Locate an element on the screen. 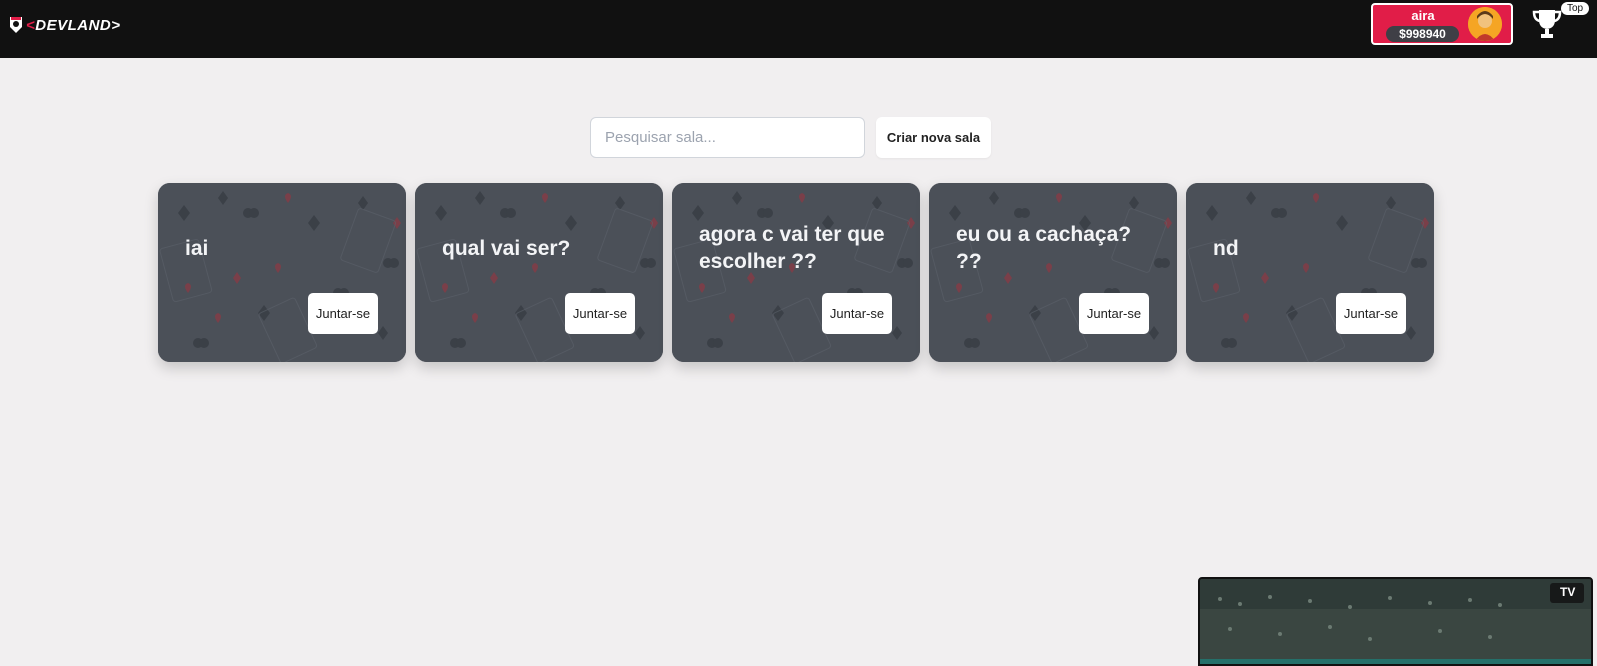 This screenshot has width=1597, height=666. channel-logo: TV is located at coordinates (1568, 592).